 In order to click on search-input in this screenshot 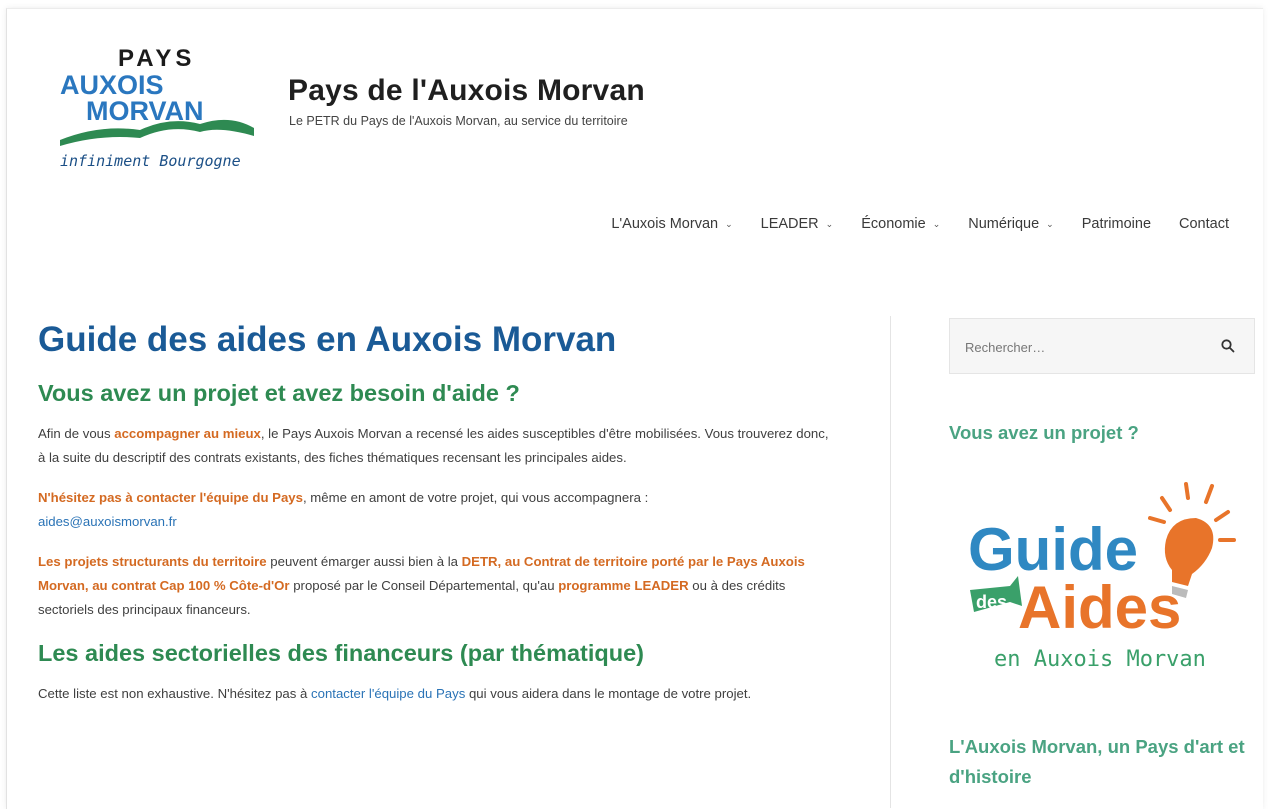, I will do `click(1088, 347)`.